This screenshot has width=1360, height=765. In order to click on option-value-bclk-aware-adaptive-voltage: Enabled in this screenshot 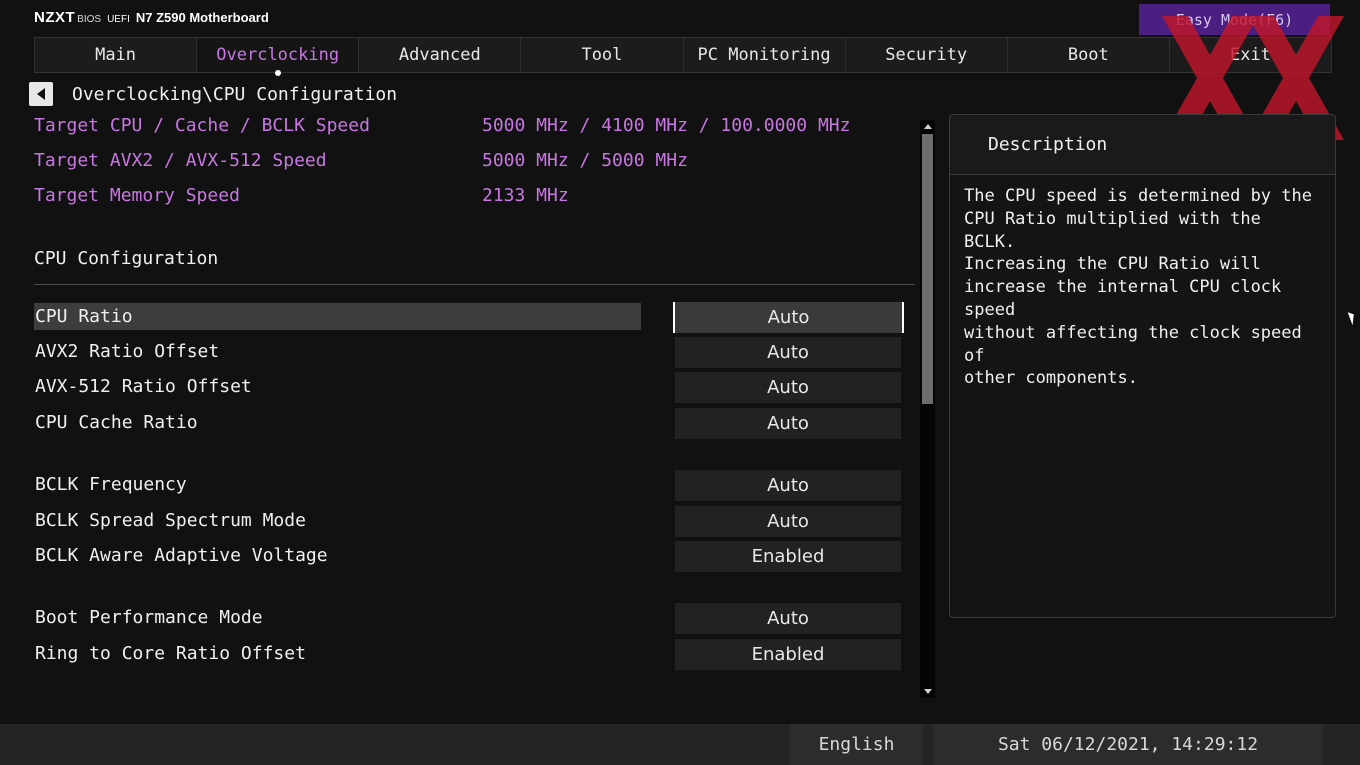, I will do `click(788, 556)`.